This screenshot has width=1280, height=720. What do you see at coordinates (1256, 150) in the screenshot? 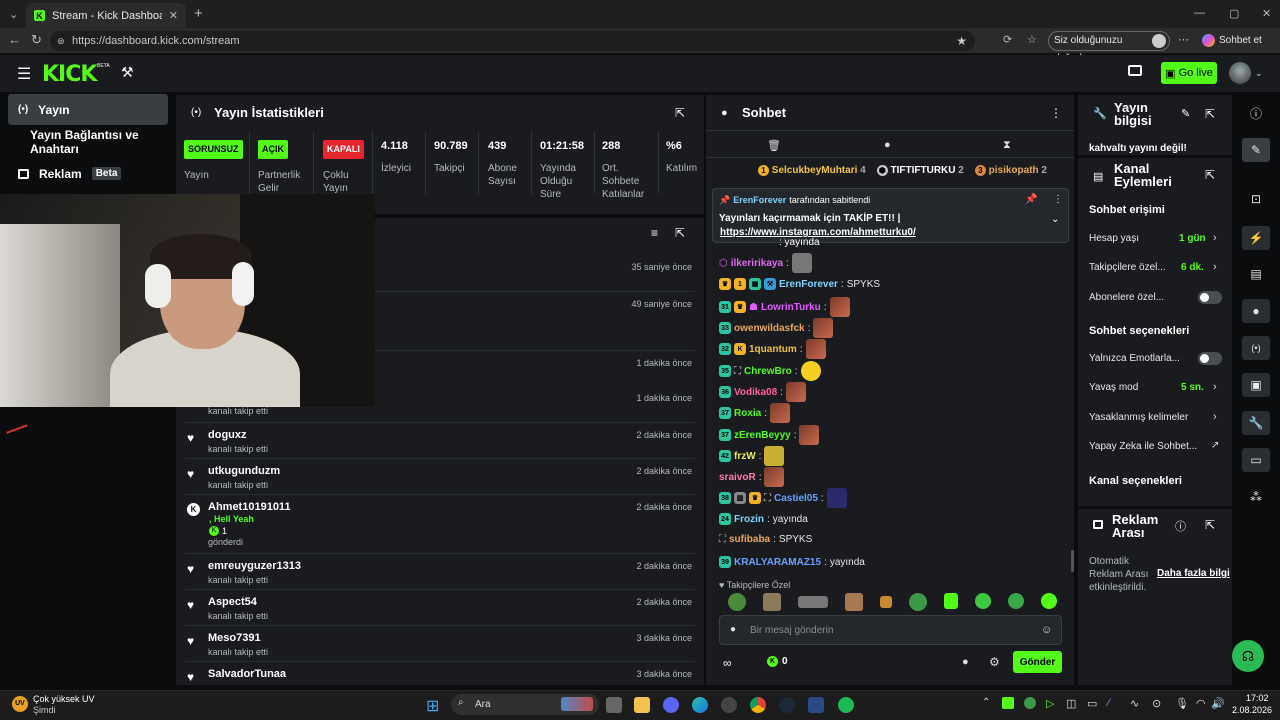
I see `edit-icon: ✎` at bounding box center [1256, 150].